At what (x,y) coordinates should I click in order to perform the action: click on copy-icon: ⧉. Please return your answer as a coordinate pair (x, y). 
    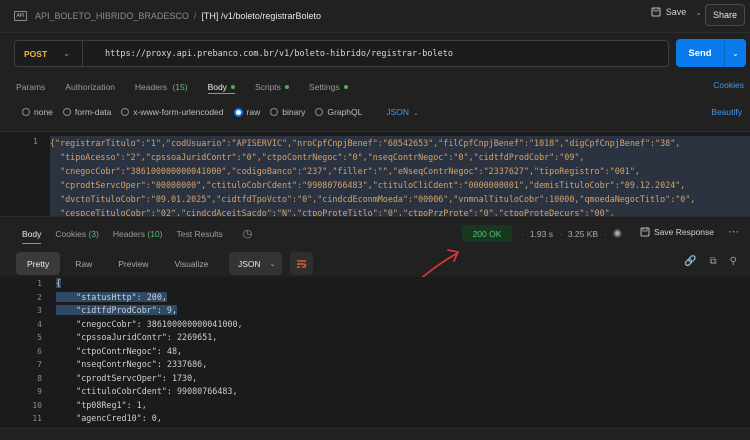
    Looking at the image, I should click on (712, 261).